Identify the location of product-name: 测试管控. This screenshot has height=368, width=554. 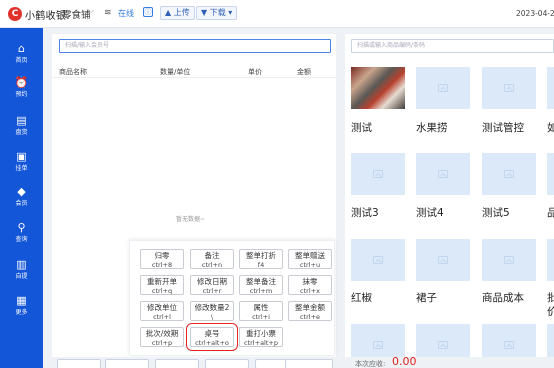
(503, 127).